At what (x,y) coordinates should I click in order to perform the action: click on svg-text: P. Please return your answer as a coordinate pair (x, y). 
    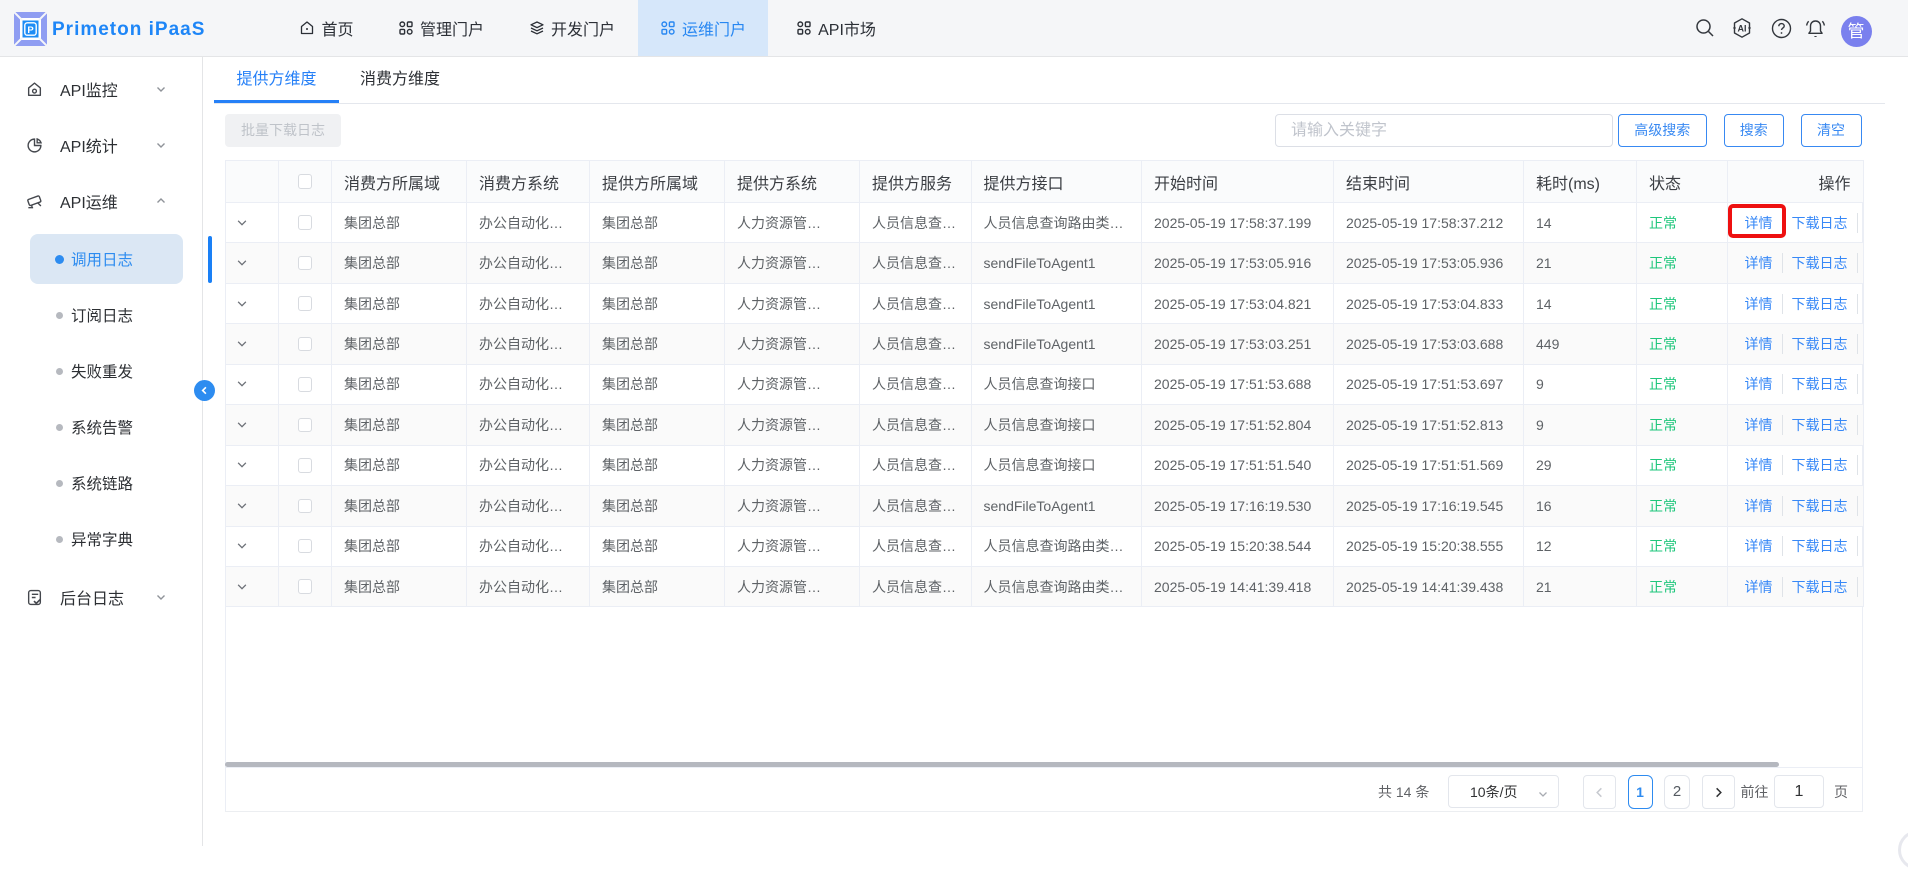
    Looking at the image, I should click on (30, 30).